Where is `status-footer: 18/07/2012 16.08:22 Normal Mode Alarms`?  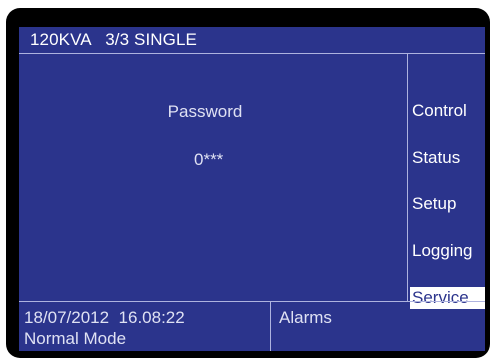
status-footer: 18/07/2012 16.08:22 Normal Mode Alarms is located at coordinates (252, 326).